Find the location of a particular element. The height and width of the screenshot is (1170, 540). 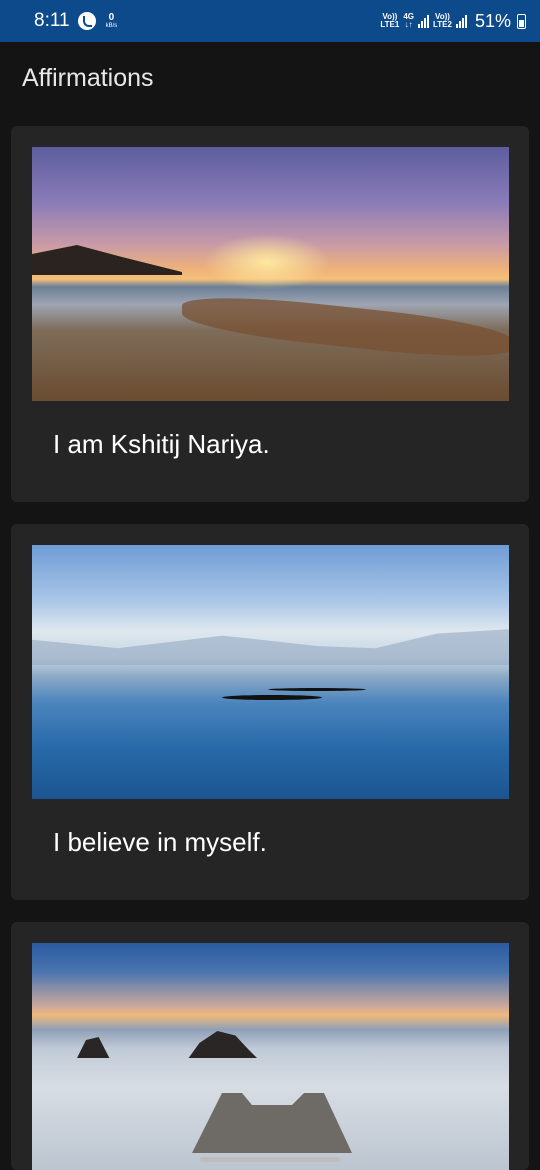

sim1-label: Vo)) LTE1 is located at coordinates (389, 21).